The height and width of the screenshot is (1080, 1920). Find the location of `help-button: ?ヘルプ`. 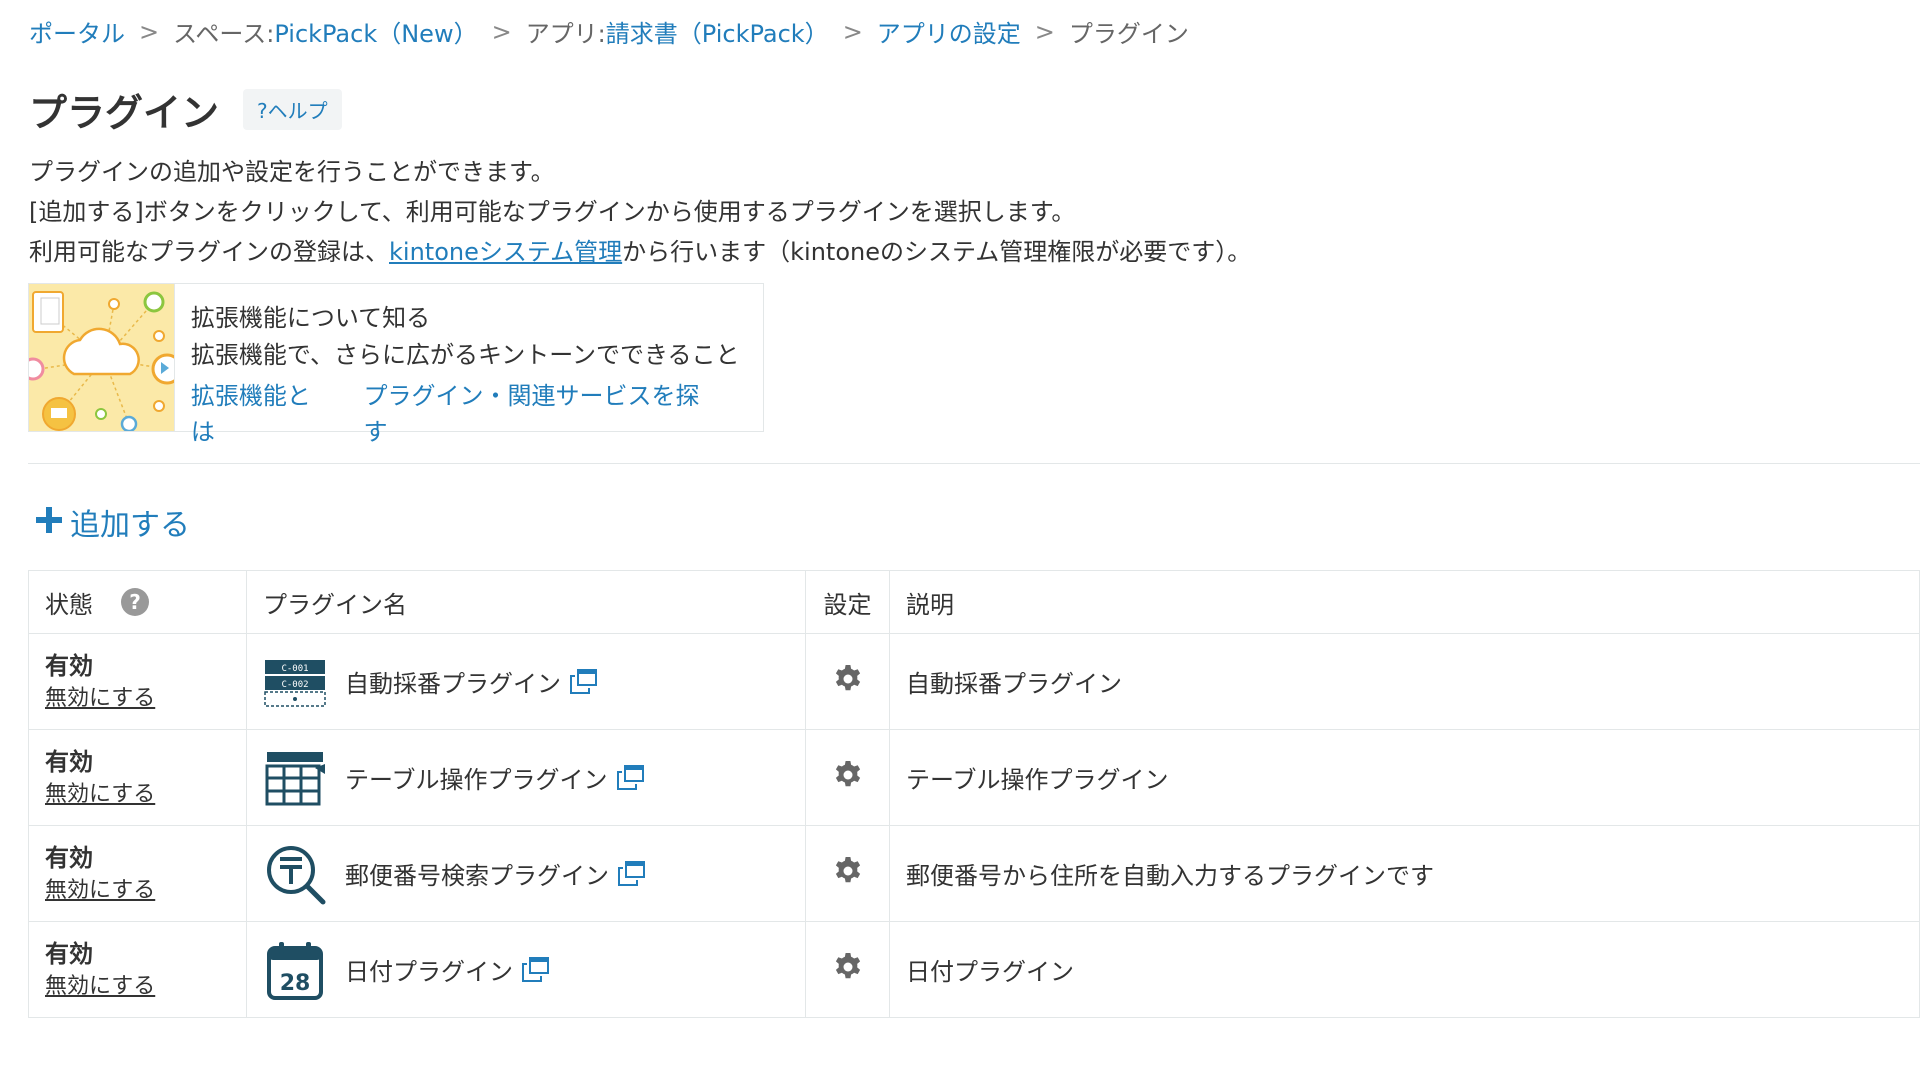

help-button: ?ヘルプ is located at coordinates (292, 109).